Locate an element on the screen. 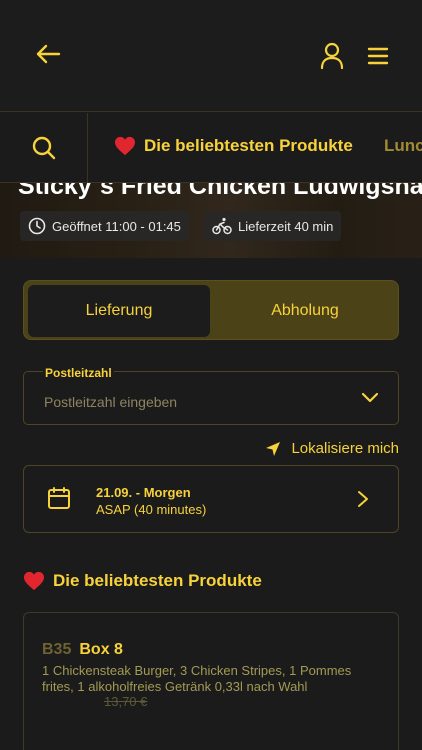 This screenshot has width=422, height=750. product-name: Box 8 is located at coordinates (101, 649).